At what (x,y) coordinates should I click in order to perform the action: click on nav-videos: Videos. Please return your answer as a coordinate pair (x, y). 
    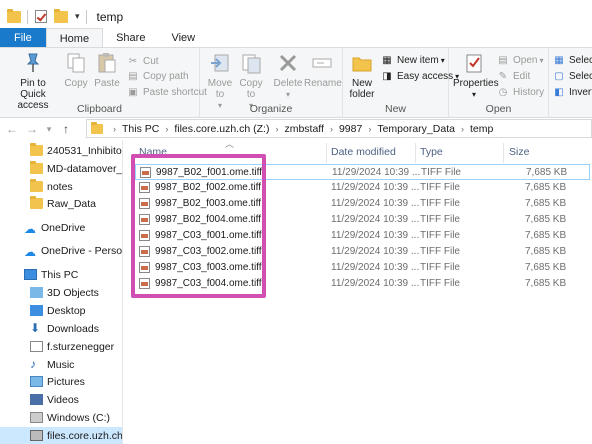
    Looking at the image, I should click on (54, 399).